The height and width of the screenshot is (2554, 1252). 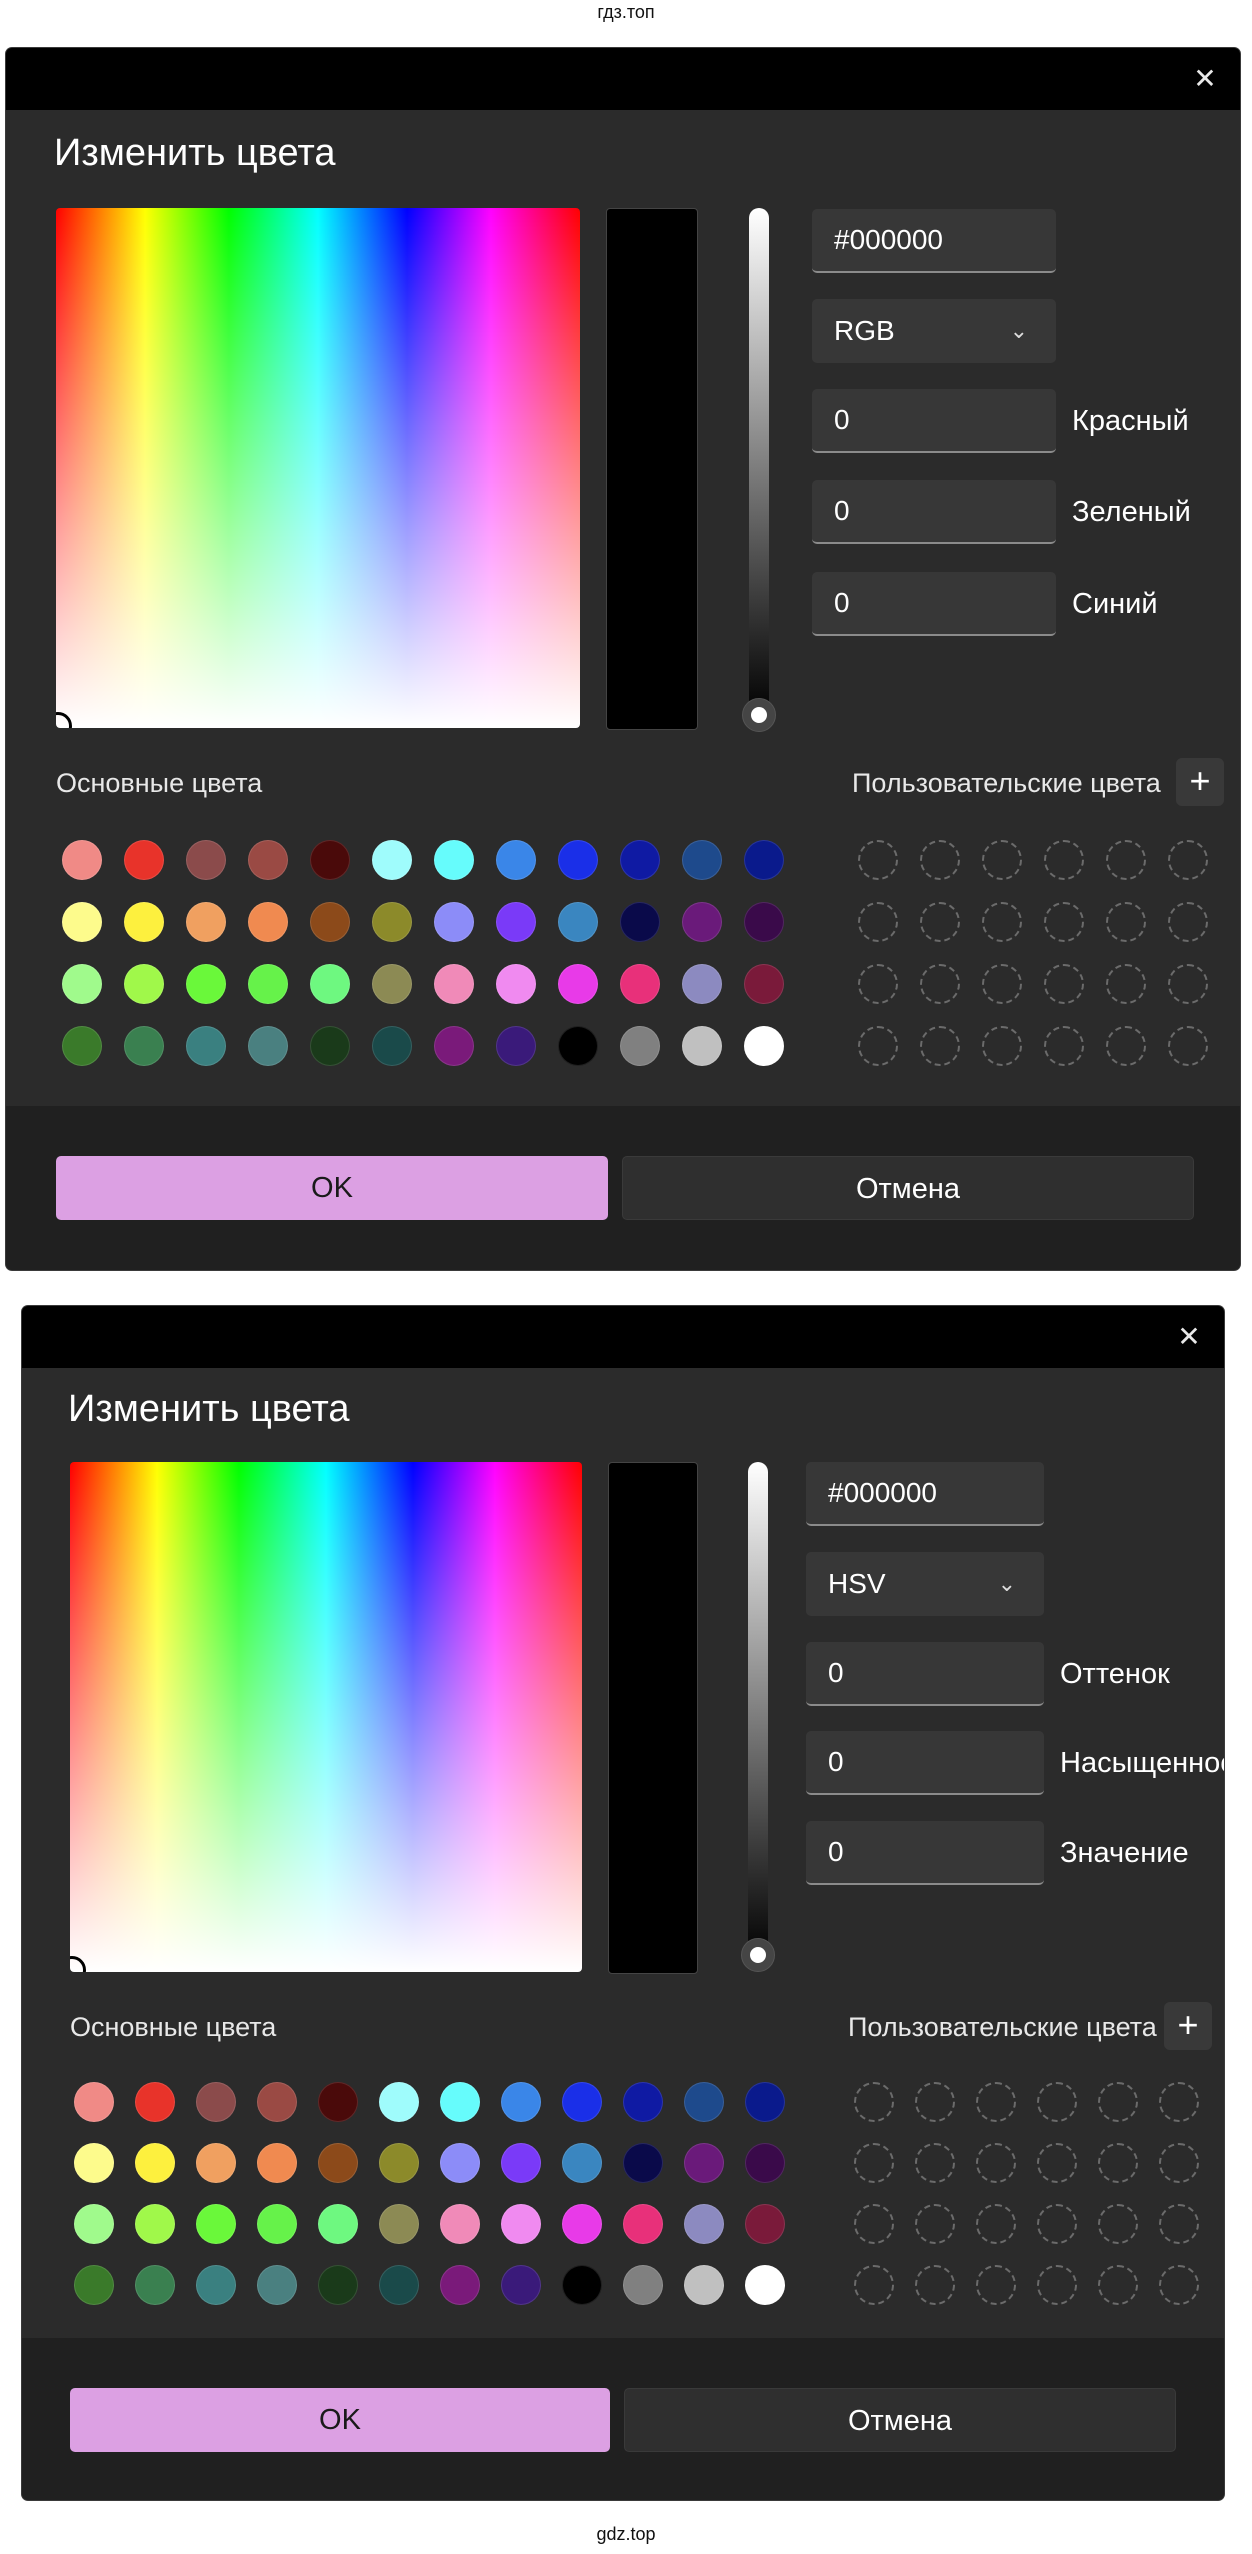 What do you see at coordinates (934, 331) in the screenshot?
I see `color-mode-dropdown: RGB ⌄` at bounding box center [934, 331].